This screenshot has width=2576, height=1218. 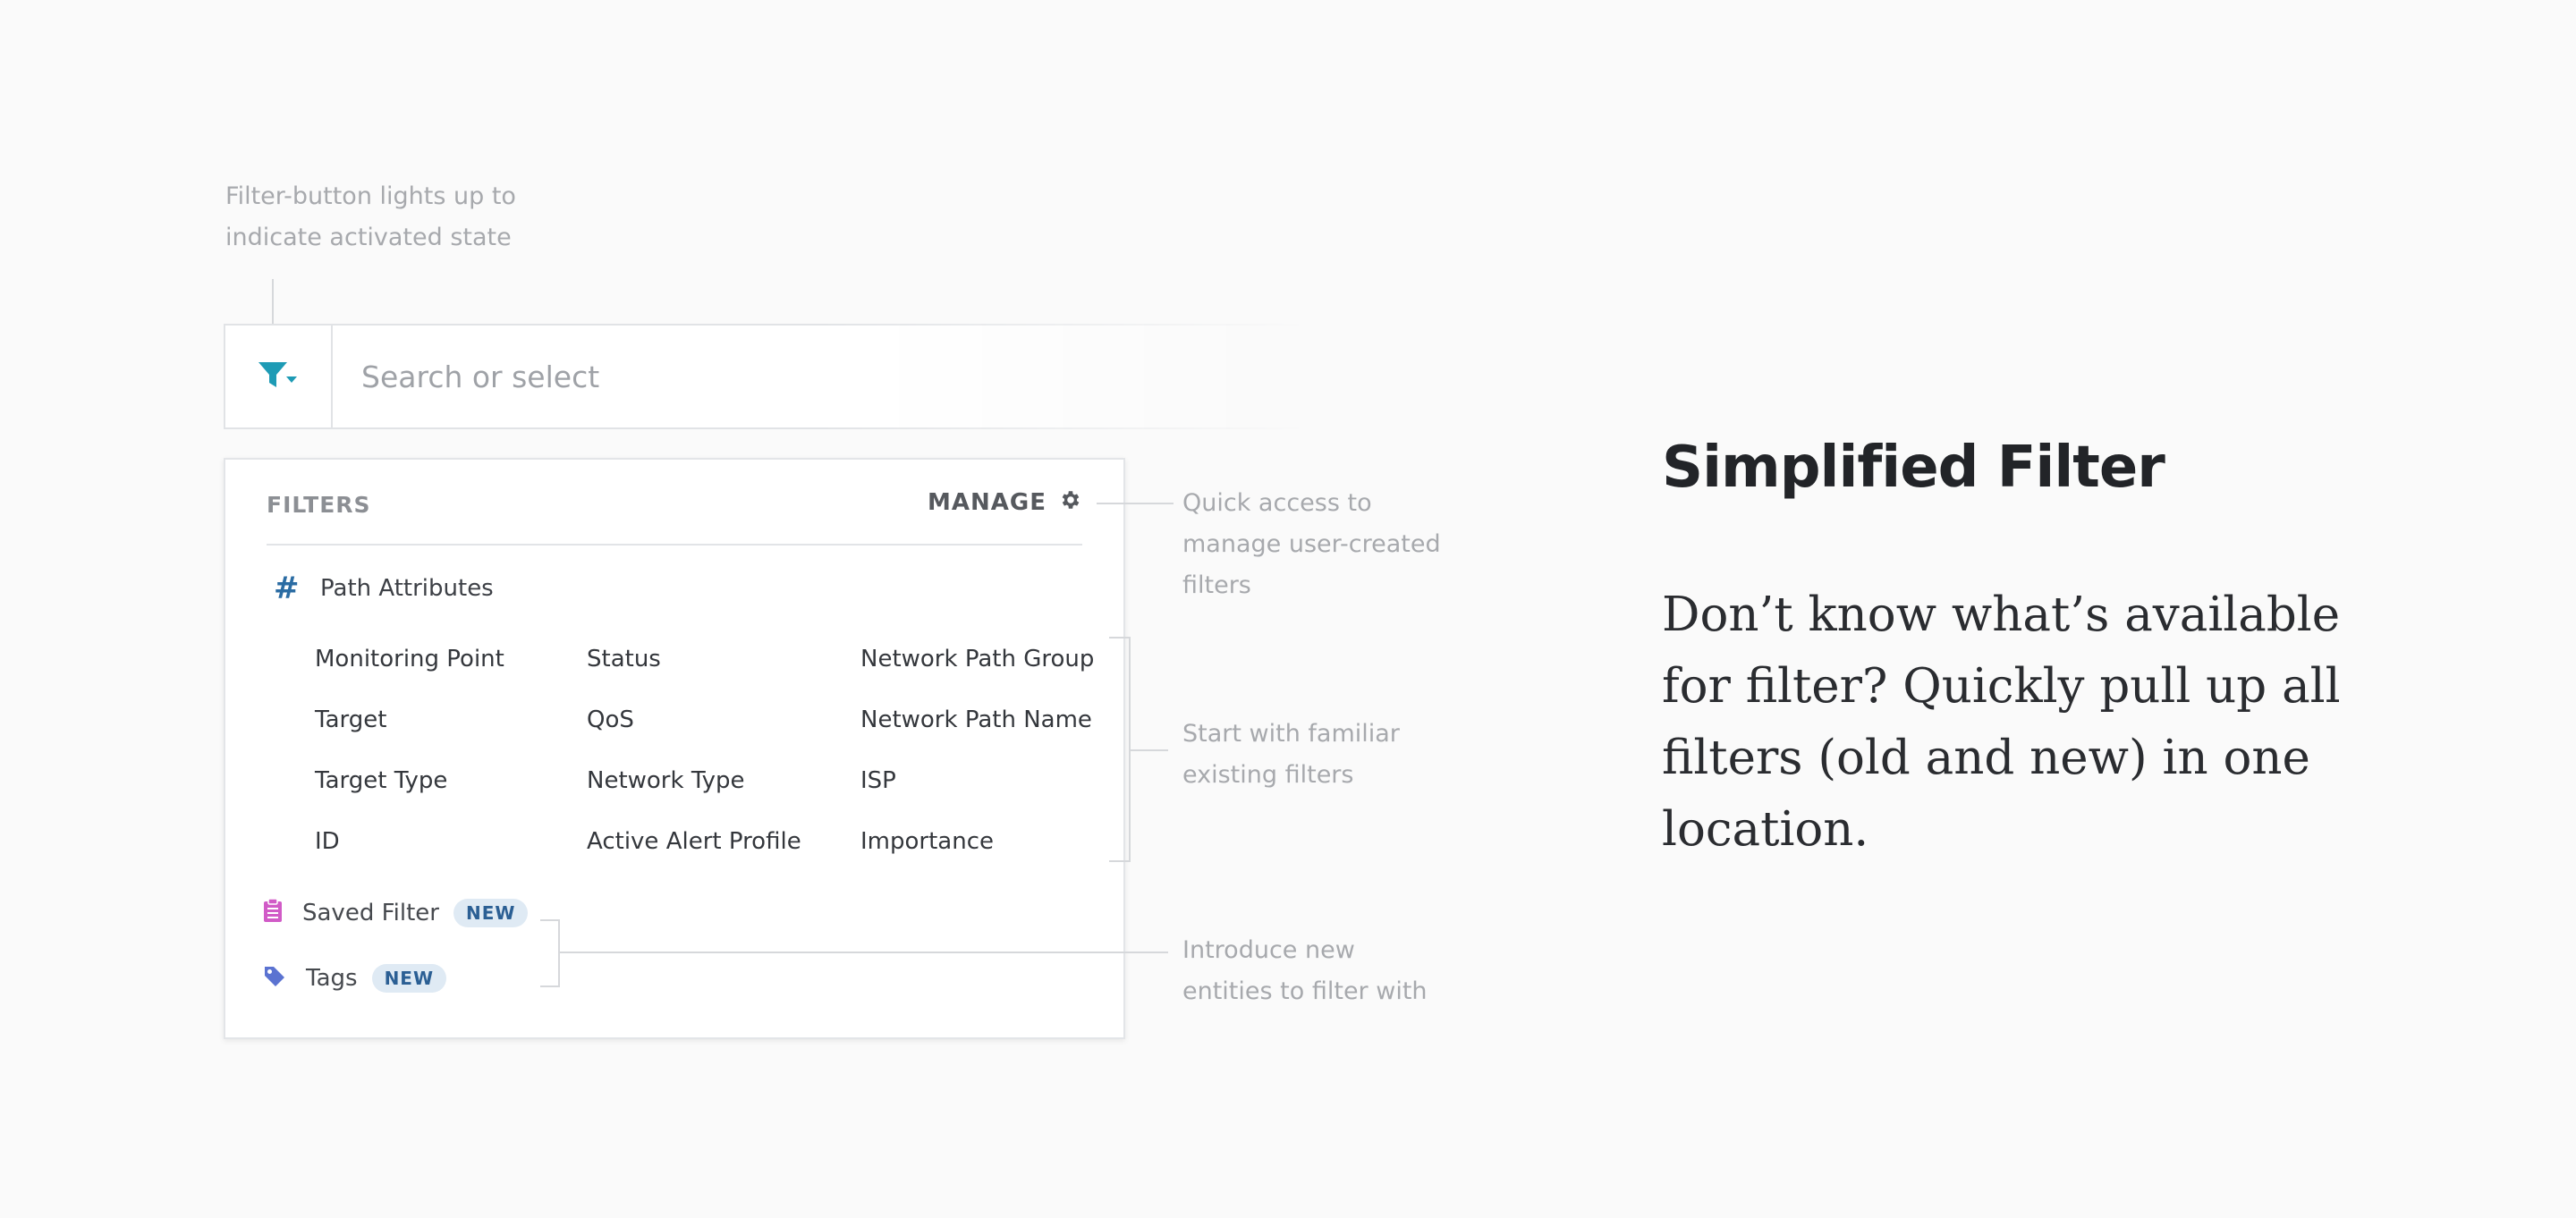 I want to click on new-entities-annotation-line, so click(x=863, y=952).